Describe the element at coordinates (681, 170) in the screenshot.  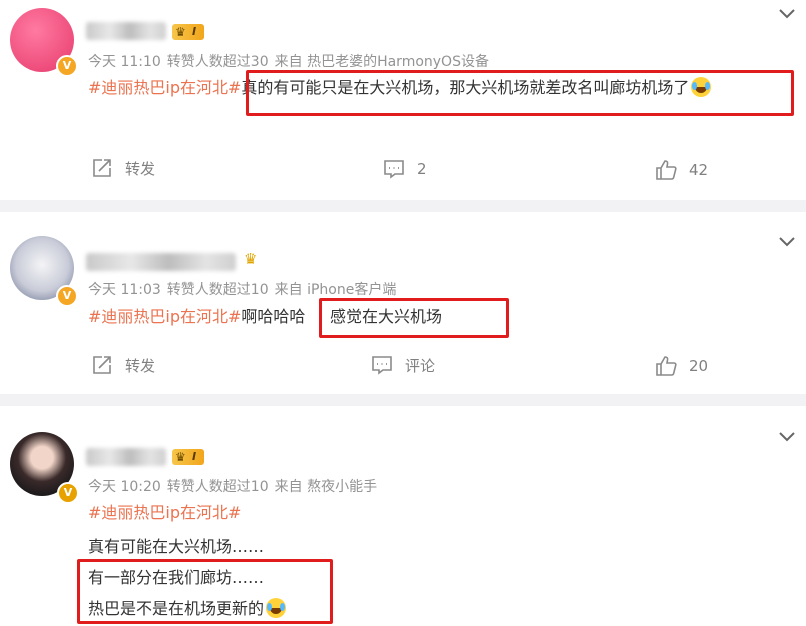
I see `like-button: 42` at that location.